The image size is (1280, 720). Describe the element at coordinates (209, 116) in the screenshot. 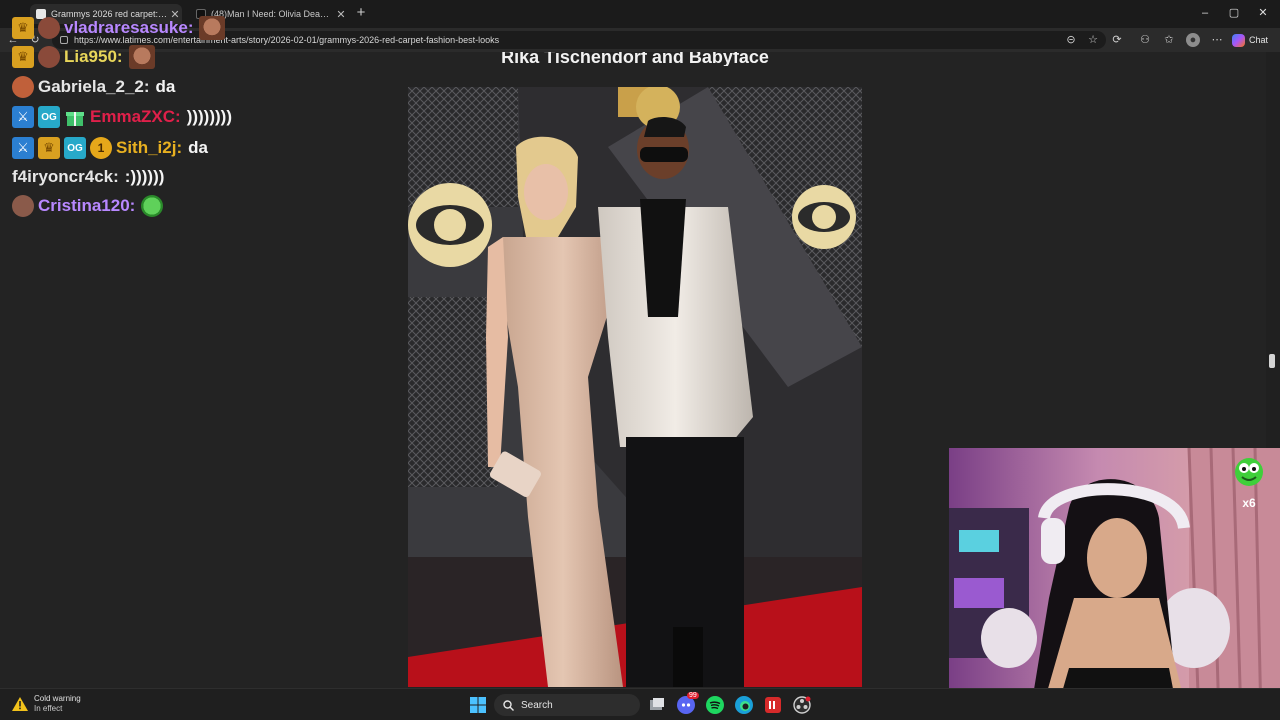

I see `chat-text: ))))))))` at that location.